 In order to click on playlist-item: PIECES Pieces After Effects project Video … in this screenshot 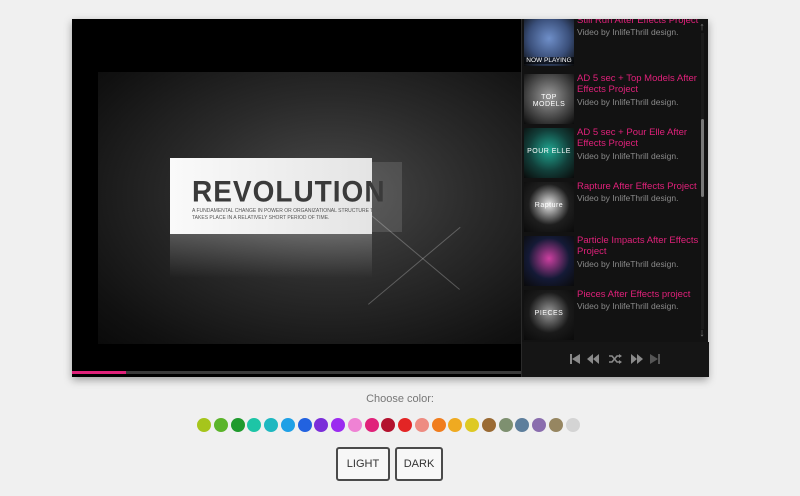, I will do `click(612, 314)`.